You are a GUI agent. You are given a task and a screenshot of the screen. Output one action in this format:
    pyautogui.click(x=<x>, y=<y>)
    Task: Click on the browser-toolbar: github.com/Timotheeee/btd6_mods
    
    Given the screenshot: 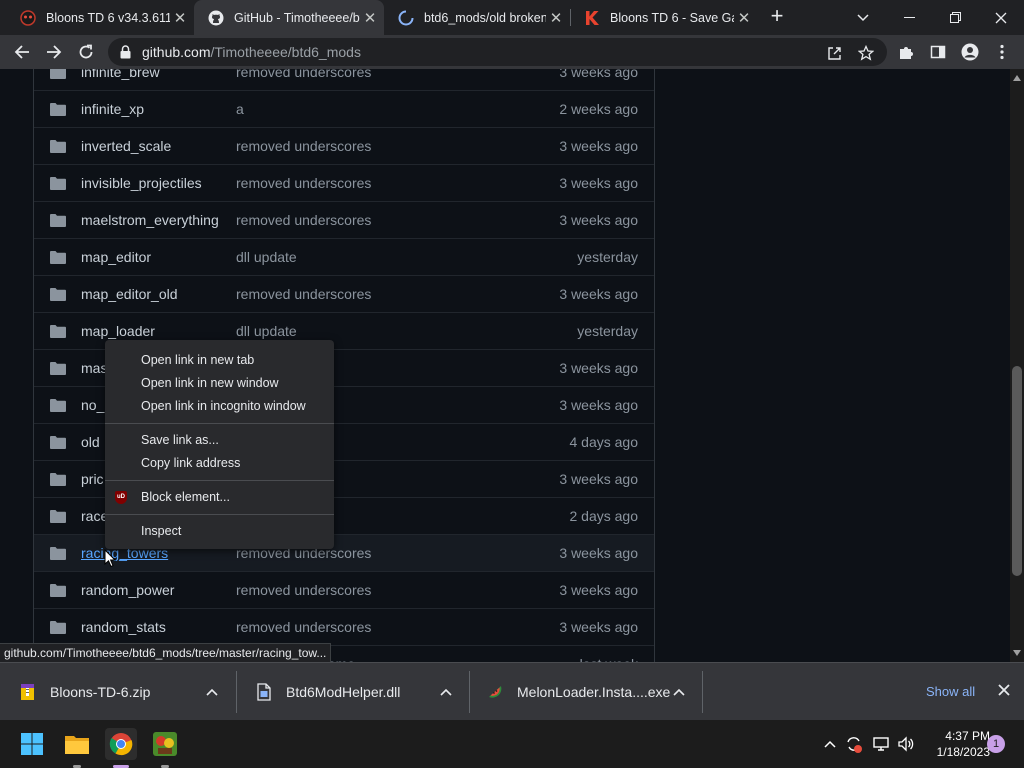 What is the action you would take?
    pyautogui.click(x=512, y=52)
    